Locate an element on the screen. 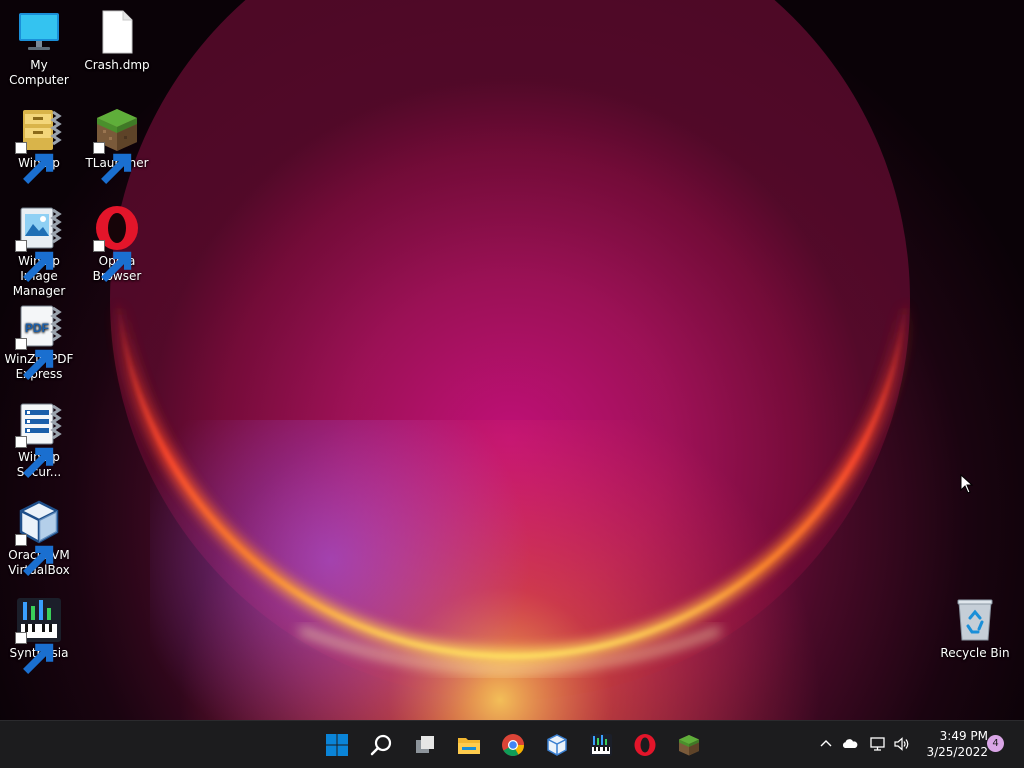  taskbar-task-view-button is located at coordinates (425, 745).